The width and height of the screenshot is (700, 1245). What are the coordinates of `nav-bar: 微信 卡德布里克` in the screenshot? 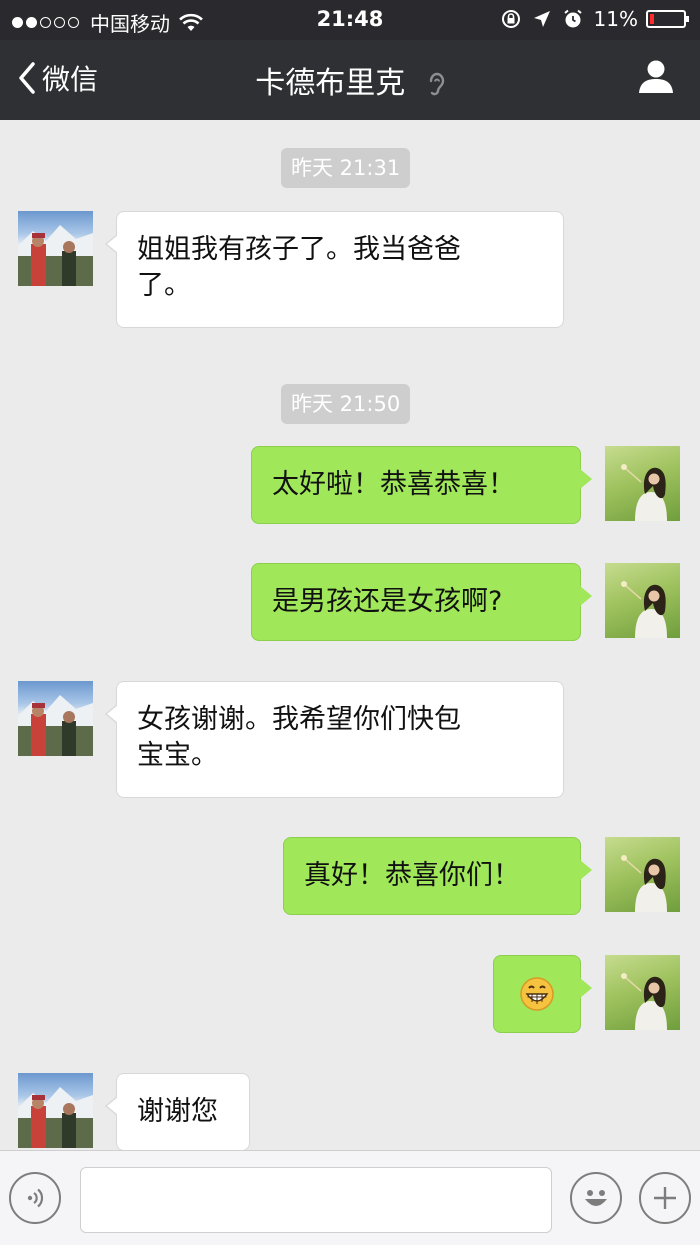 It's located at (350, 80).